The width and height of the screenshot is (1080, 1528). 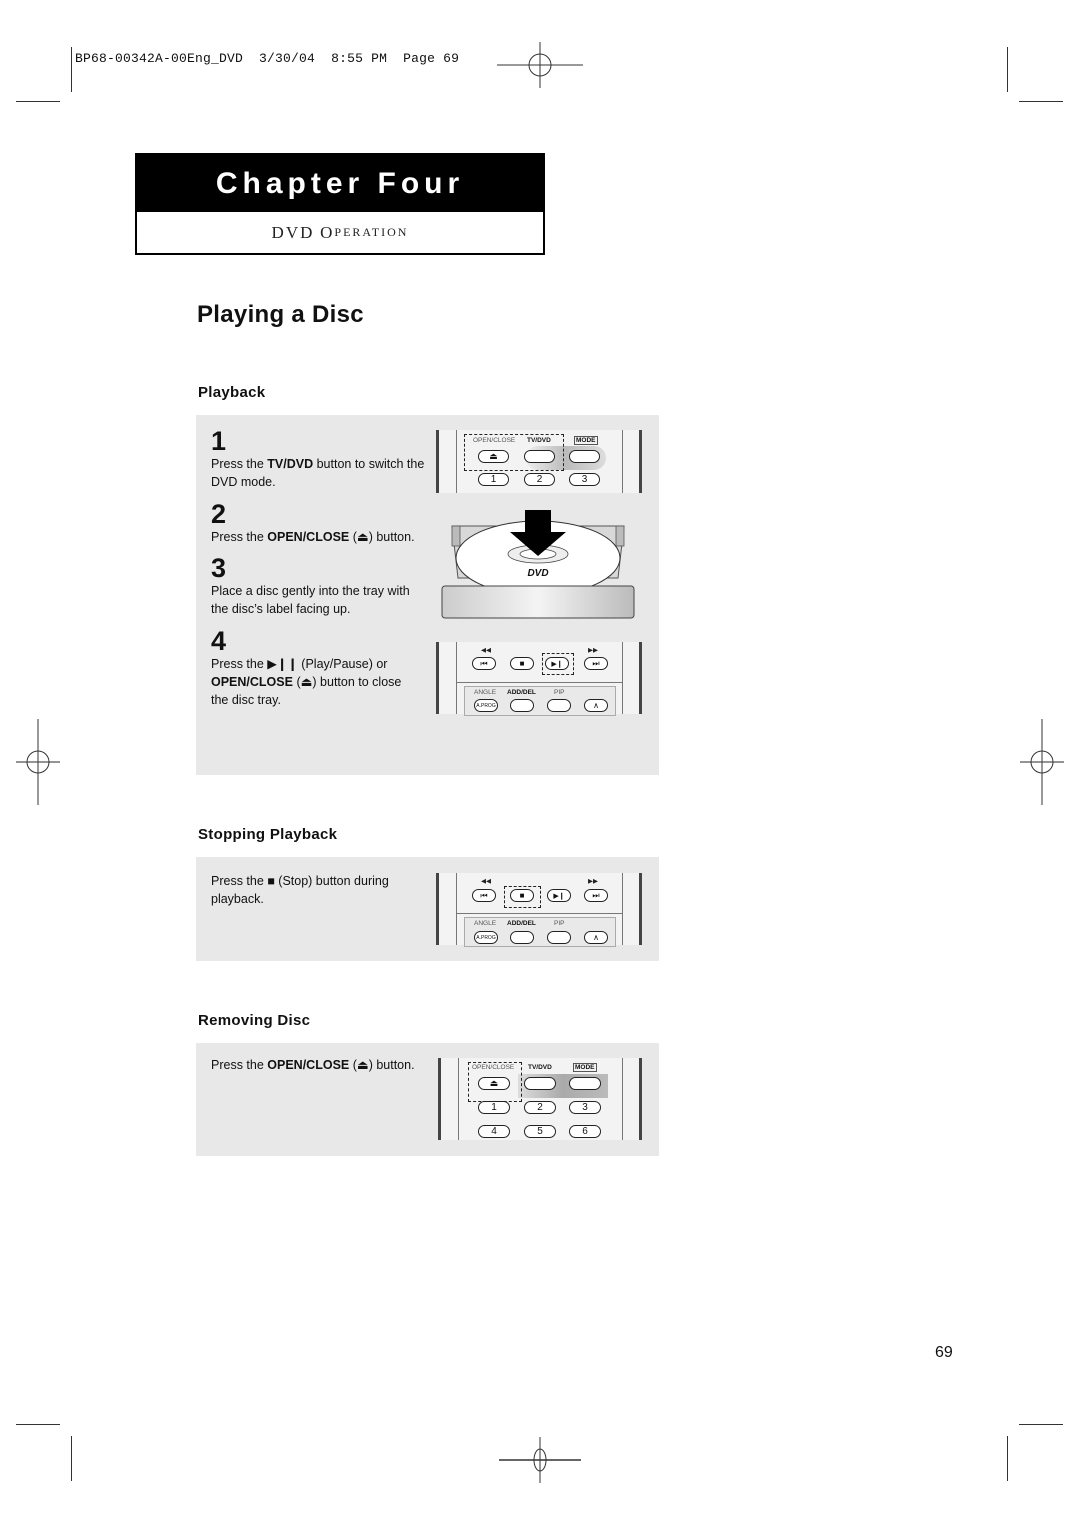 What do you see at coordinates (232, 392) in the screenshot?
I see `section-title-playback: Playback` at bounding box center [232, 392].